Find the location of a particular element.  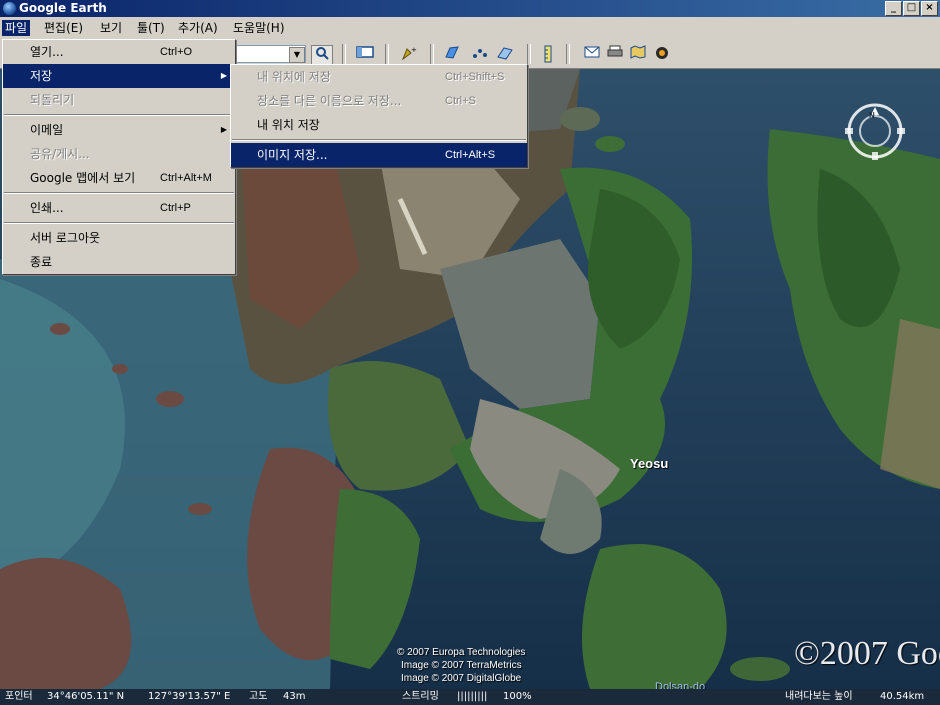

streaming-label: 스트리밍 is located at coordinates (420, 696).